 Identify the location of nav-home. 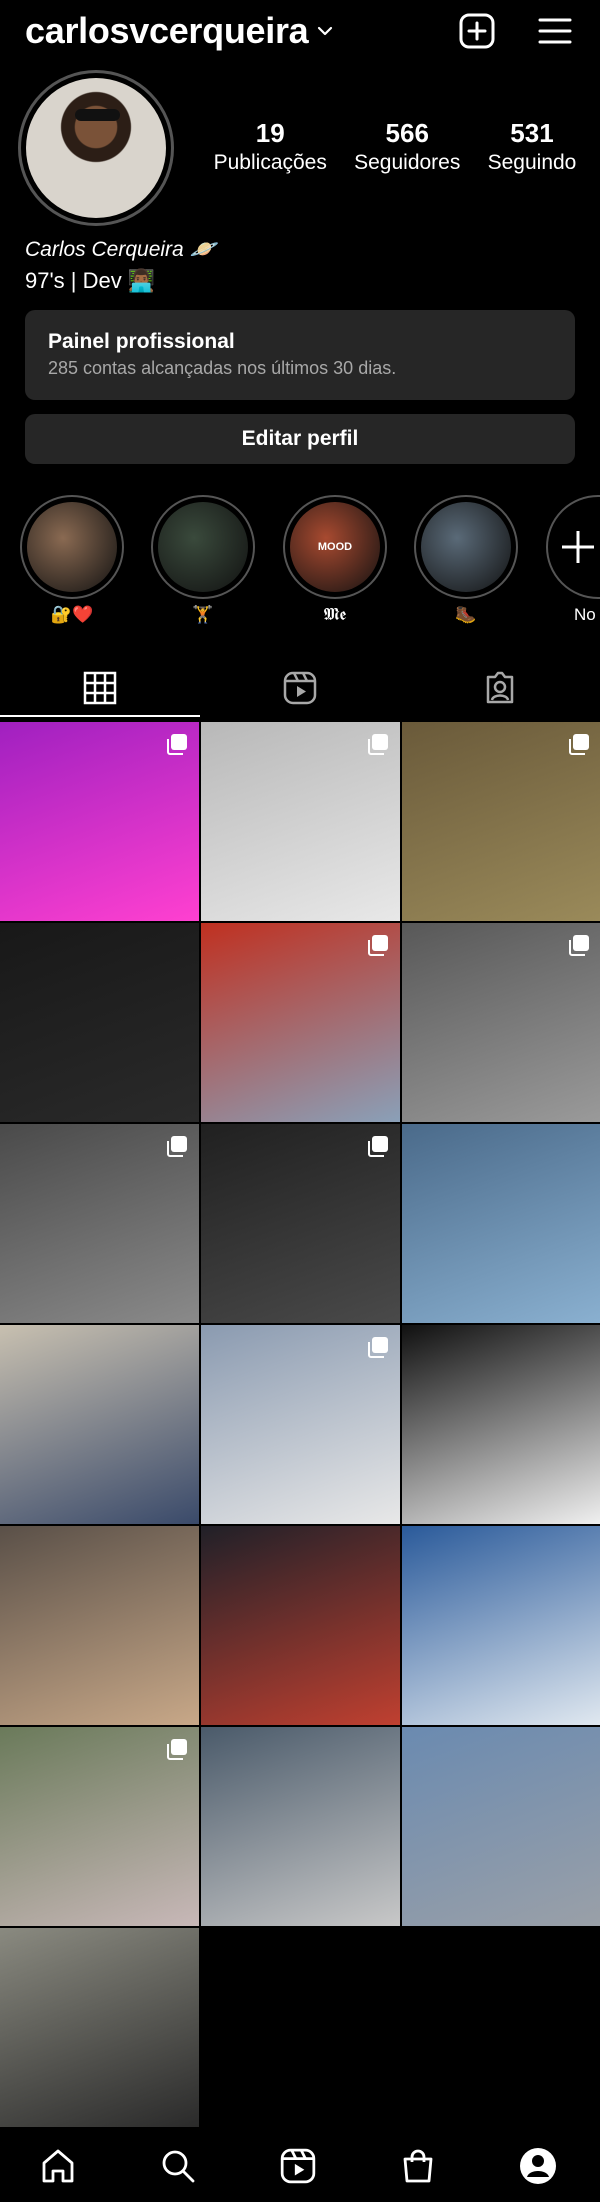
(58, 2166).